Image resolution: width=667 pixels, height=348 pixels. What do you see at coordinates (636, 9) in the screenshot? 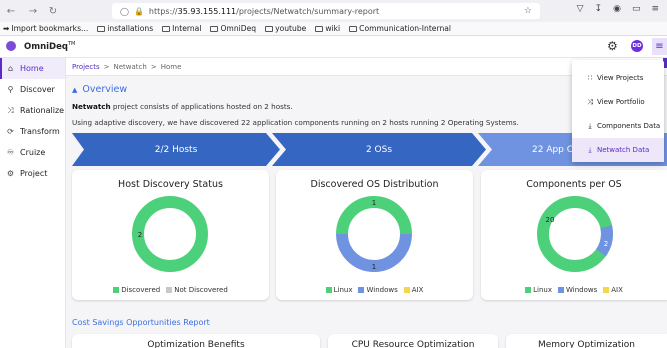
I see `extensions-icon: ▭` at bounding box center [636, 9].